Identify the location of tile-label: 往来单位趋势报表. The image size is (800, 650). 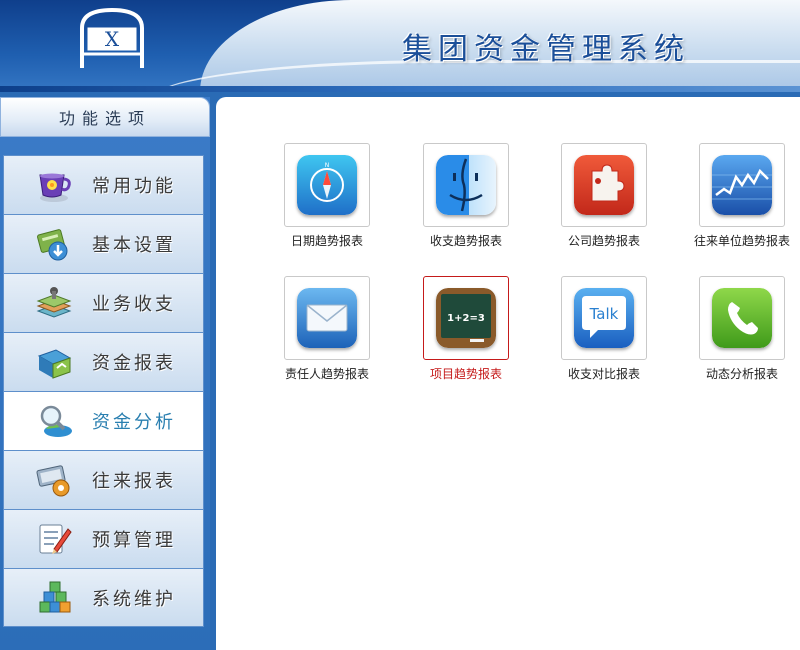
(741, 241).